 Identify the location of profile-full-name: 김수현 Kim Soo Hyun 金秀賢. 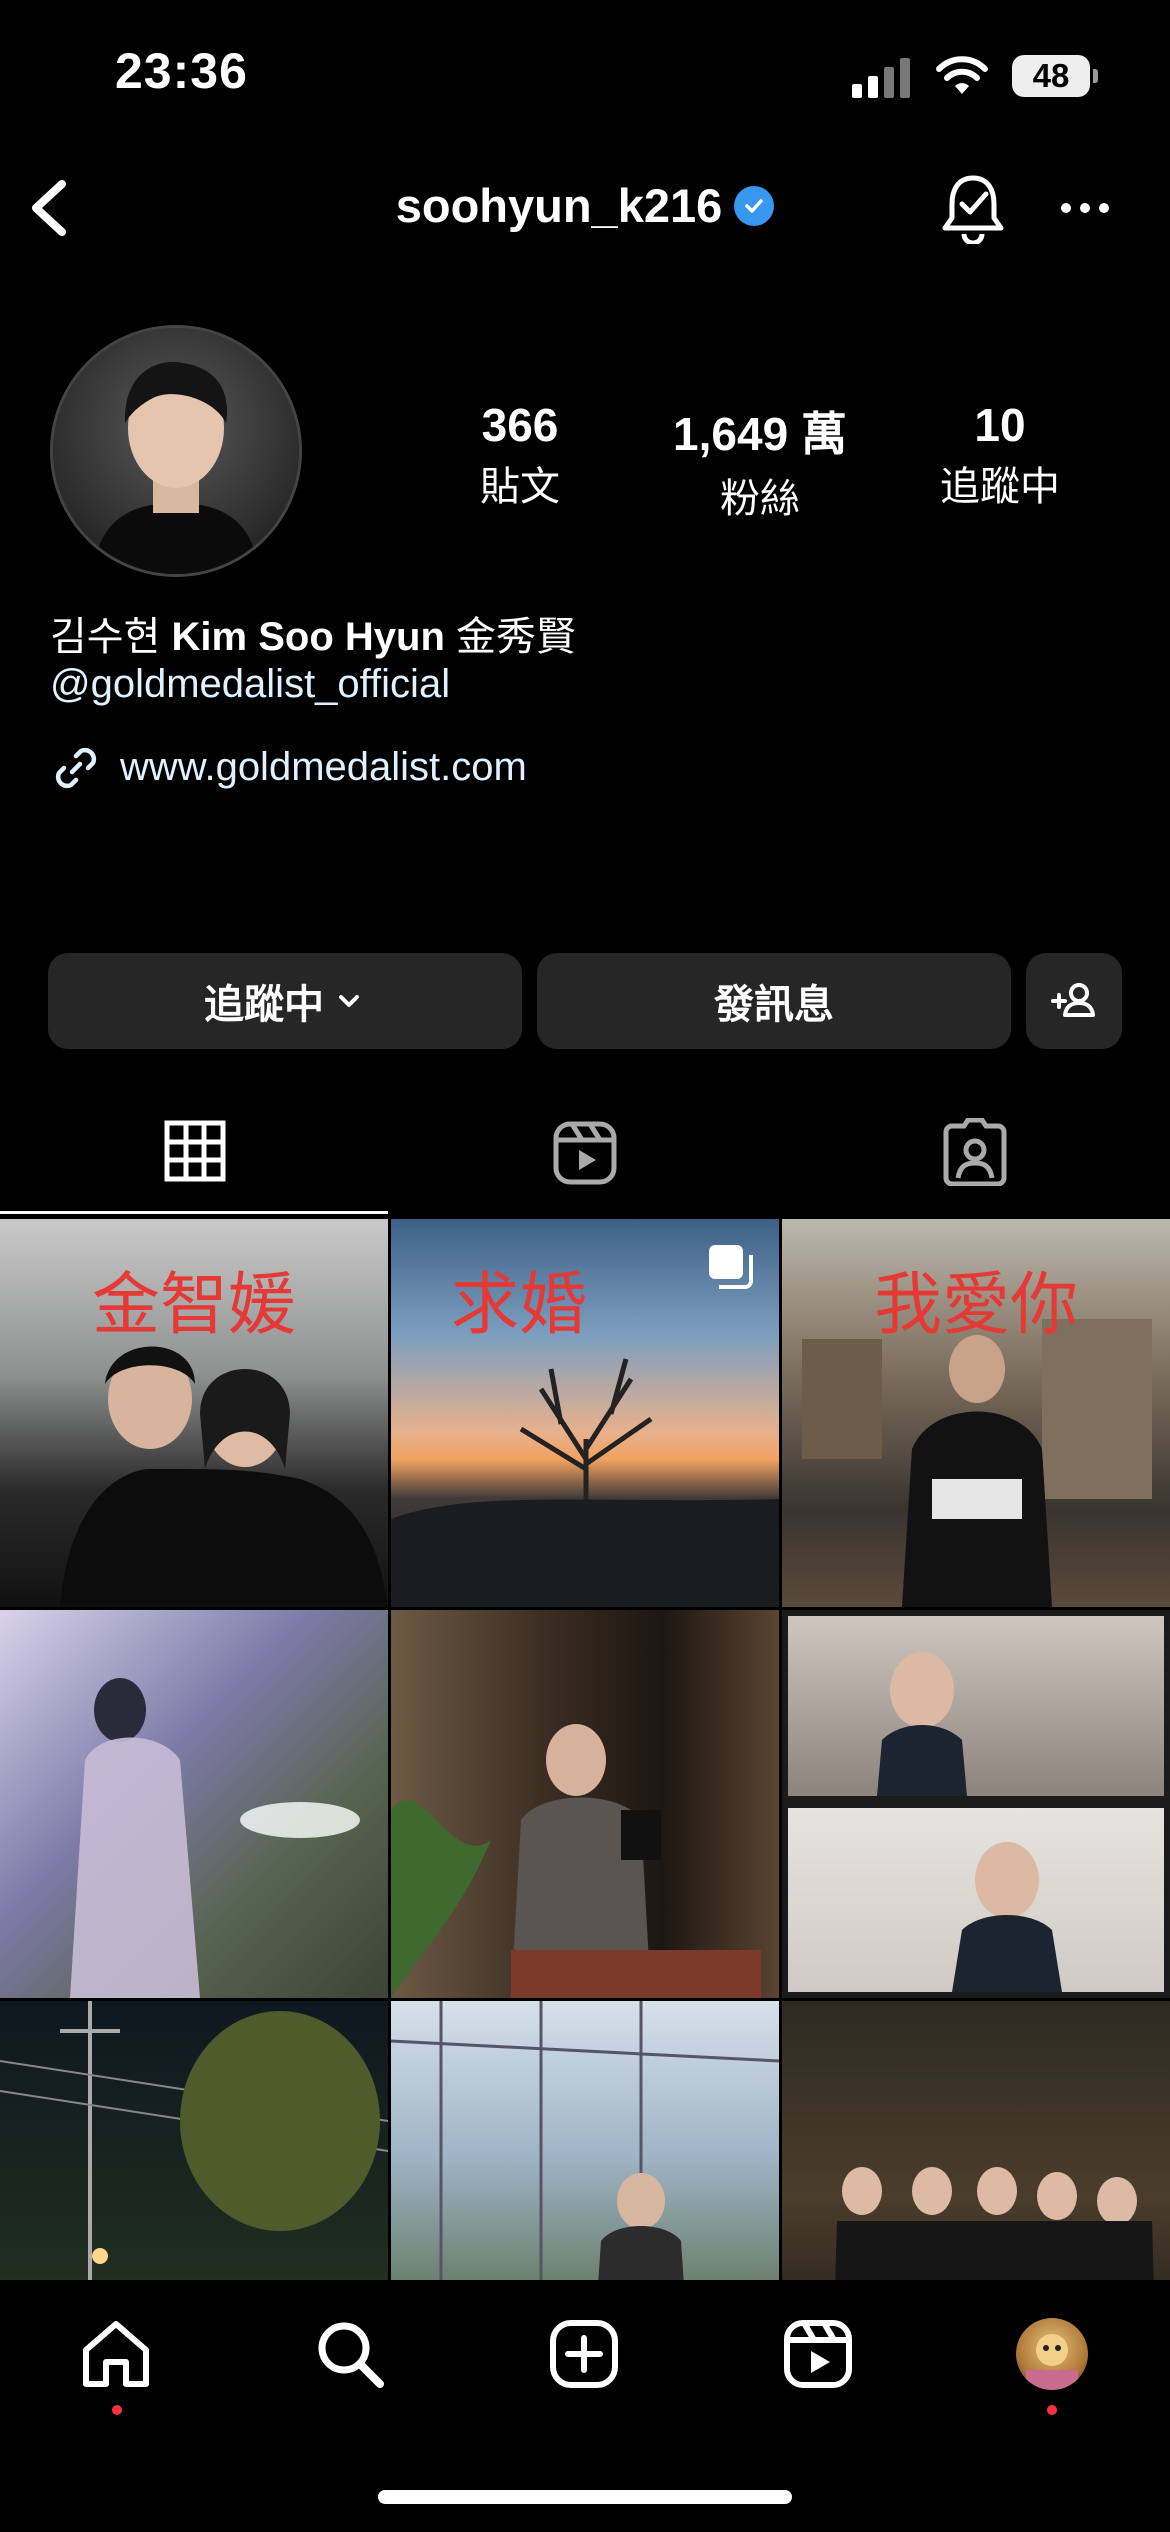
(313, 633).